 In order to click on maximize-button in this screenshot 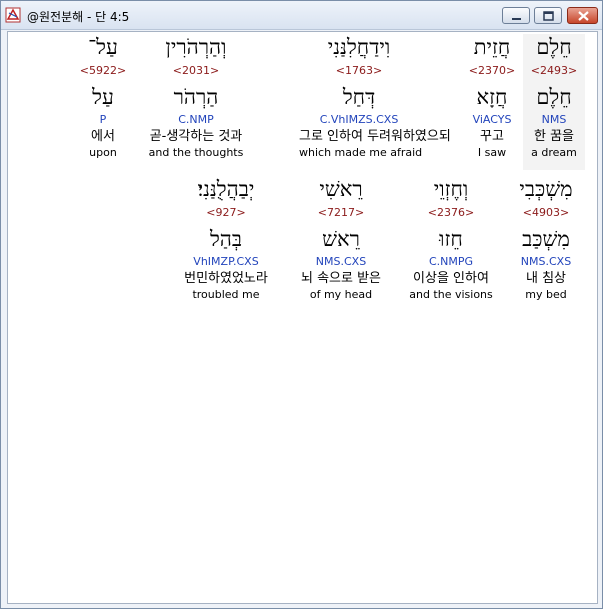, I will do `click(548, 15)`.